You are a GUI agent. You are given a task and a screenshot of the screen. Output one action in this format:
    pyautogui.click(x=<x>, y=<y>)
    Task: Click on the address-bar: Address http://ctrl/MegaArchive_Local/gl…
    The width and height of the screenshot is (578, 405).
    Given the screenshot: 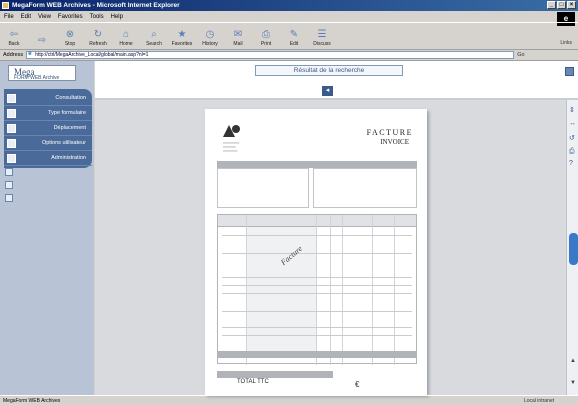 What is the action you would take?
    pyautogui.click(x=289, y=55)
    